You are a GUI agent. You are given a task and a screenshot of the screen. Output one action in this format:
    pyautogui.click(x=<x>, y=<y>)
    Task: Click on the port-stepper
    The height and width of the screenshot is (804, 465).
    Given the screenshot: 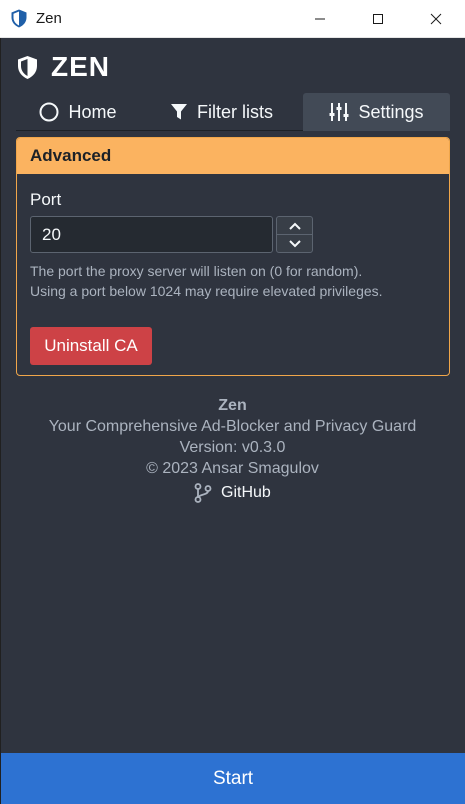 What is the action you would take?
    pyautogui.click(x=294, y=234)
    